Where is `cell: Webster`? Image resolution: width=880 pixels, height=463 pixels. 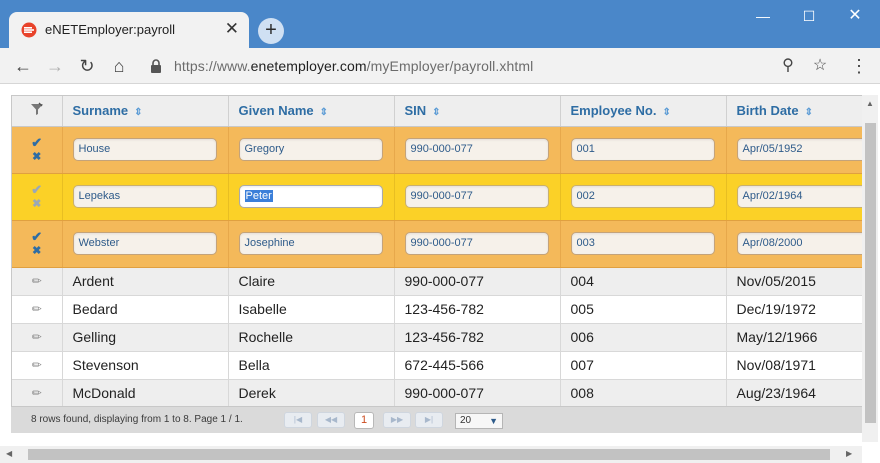
cell: Webster is located at coordinates (145, 244).